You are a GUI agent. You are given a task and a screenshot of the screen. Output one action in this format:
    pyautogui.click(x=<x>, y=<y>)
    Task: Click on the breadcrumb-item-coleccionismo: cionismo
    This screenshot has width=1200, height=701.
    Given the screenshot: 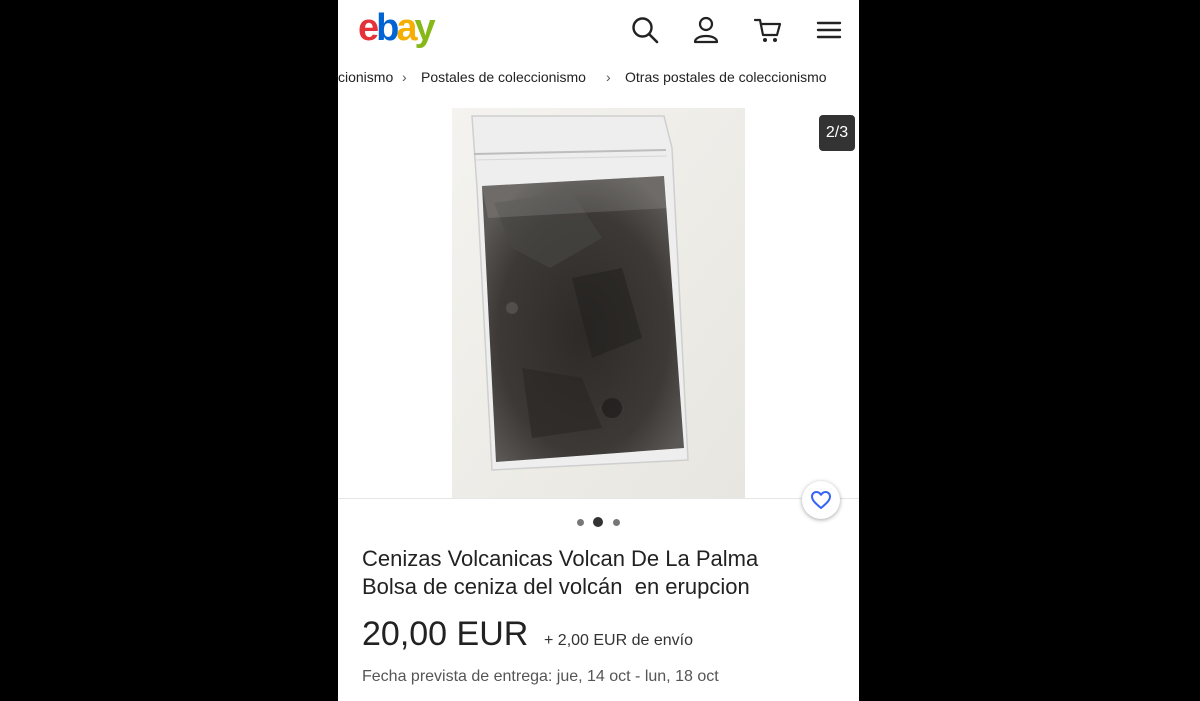 What is the action you would take?
    pyautogui.click(x=365, y=77)
    